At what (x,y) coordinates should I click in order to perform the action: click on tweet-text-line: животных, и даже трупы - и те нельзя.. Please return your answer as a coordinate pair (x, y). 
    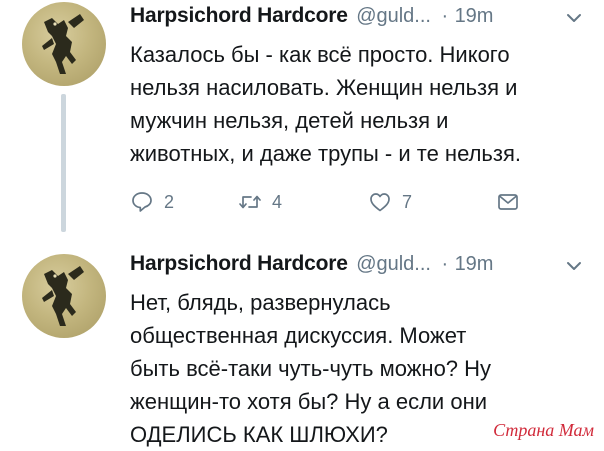
    Looking at the image, I should click on (325, 153).